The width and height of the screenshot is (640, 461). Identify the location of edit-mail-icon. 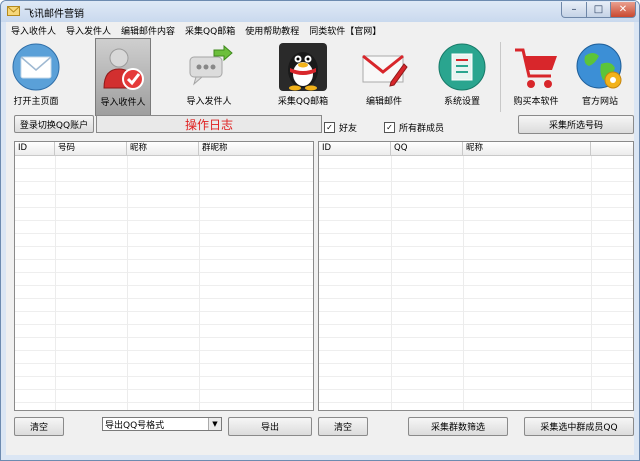
(385, 70).